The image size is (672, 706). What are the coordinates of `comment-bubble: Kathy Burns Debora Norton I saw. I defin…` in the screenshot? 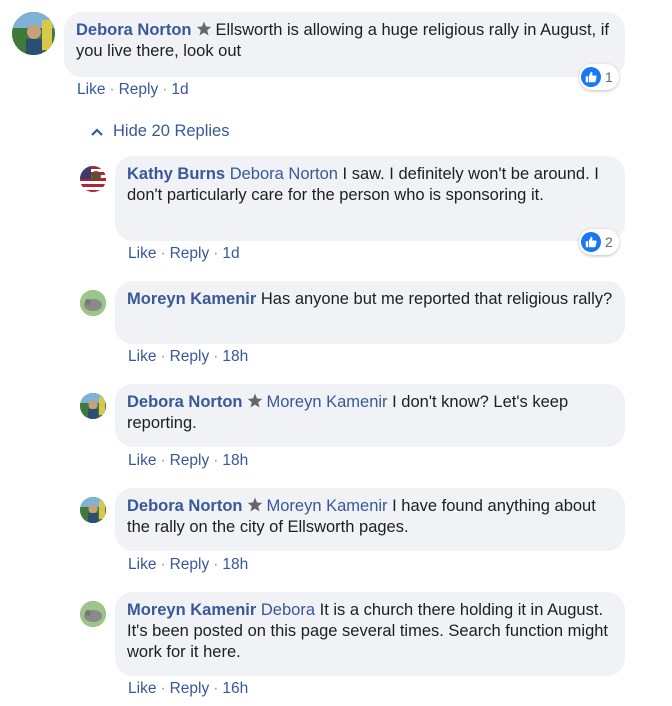 It's located at (370, 198).